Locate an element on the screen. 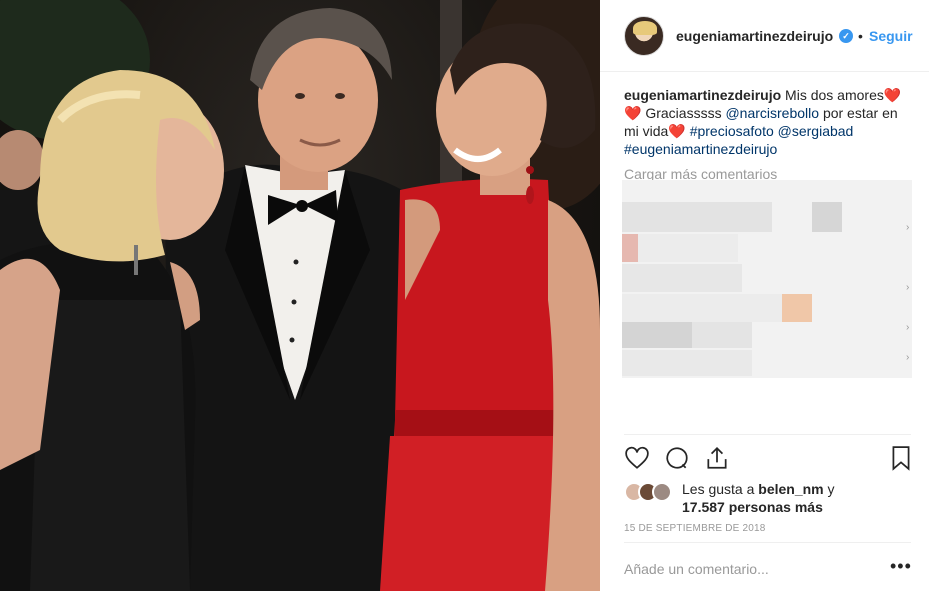 This screenshot has height=591, width=929. heart-icon is located at coordinates (637, 458).